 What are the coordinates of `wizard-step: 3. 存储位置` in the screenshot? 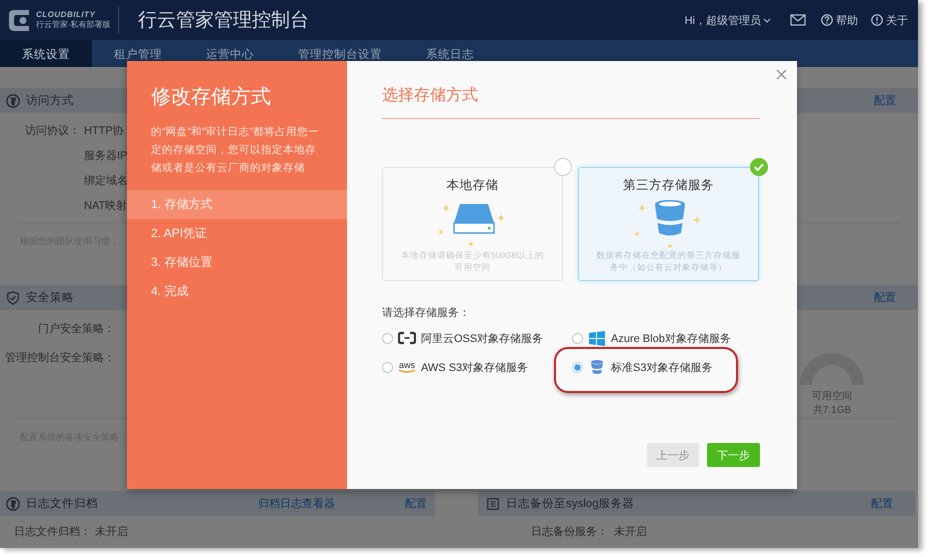 It's located at (237, 262).